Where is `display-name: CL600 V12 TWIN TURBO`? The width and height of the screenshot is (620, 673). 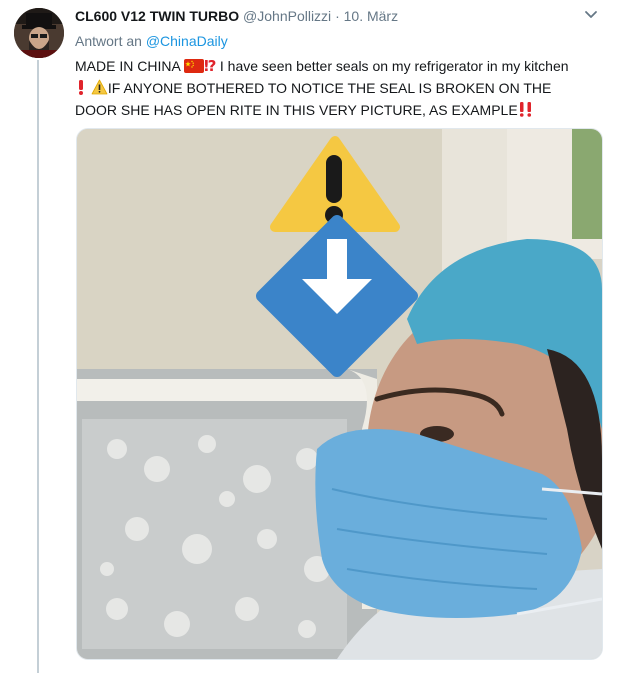
display-name: CL600 V12 TWIN TURBO is located at coordinates (157, 16).